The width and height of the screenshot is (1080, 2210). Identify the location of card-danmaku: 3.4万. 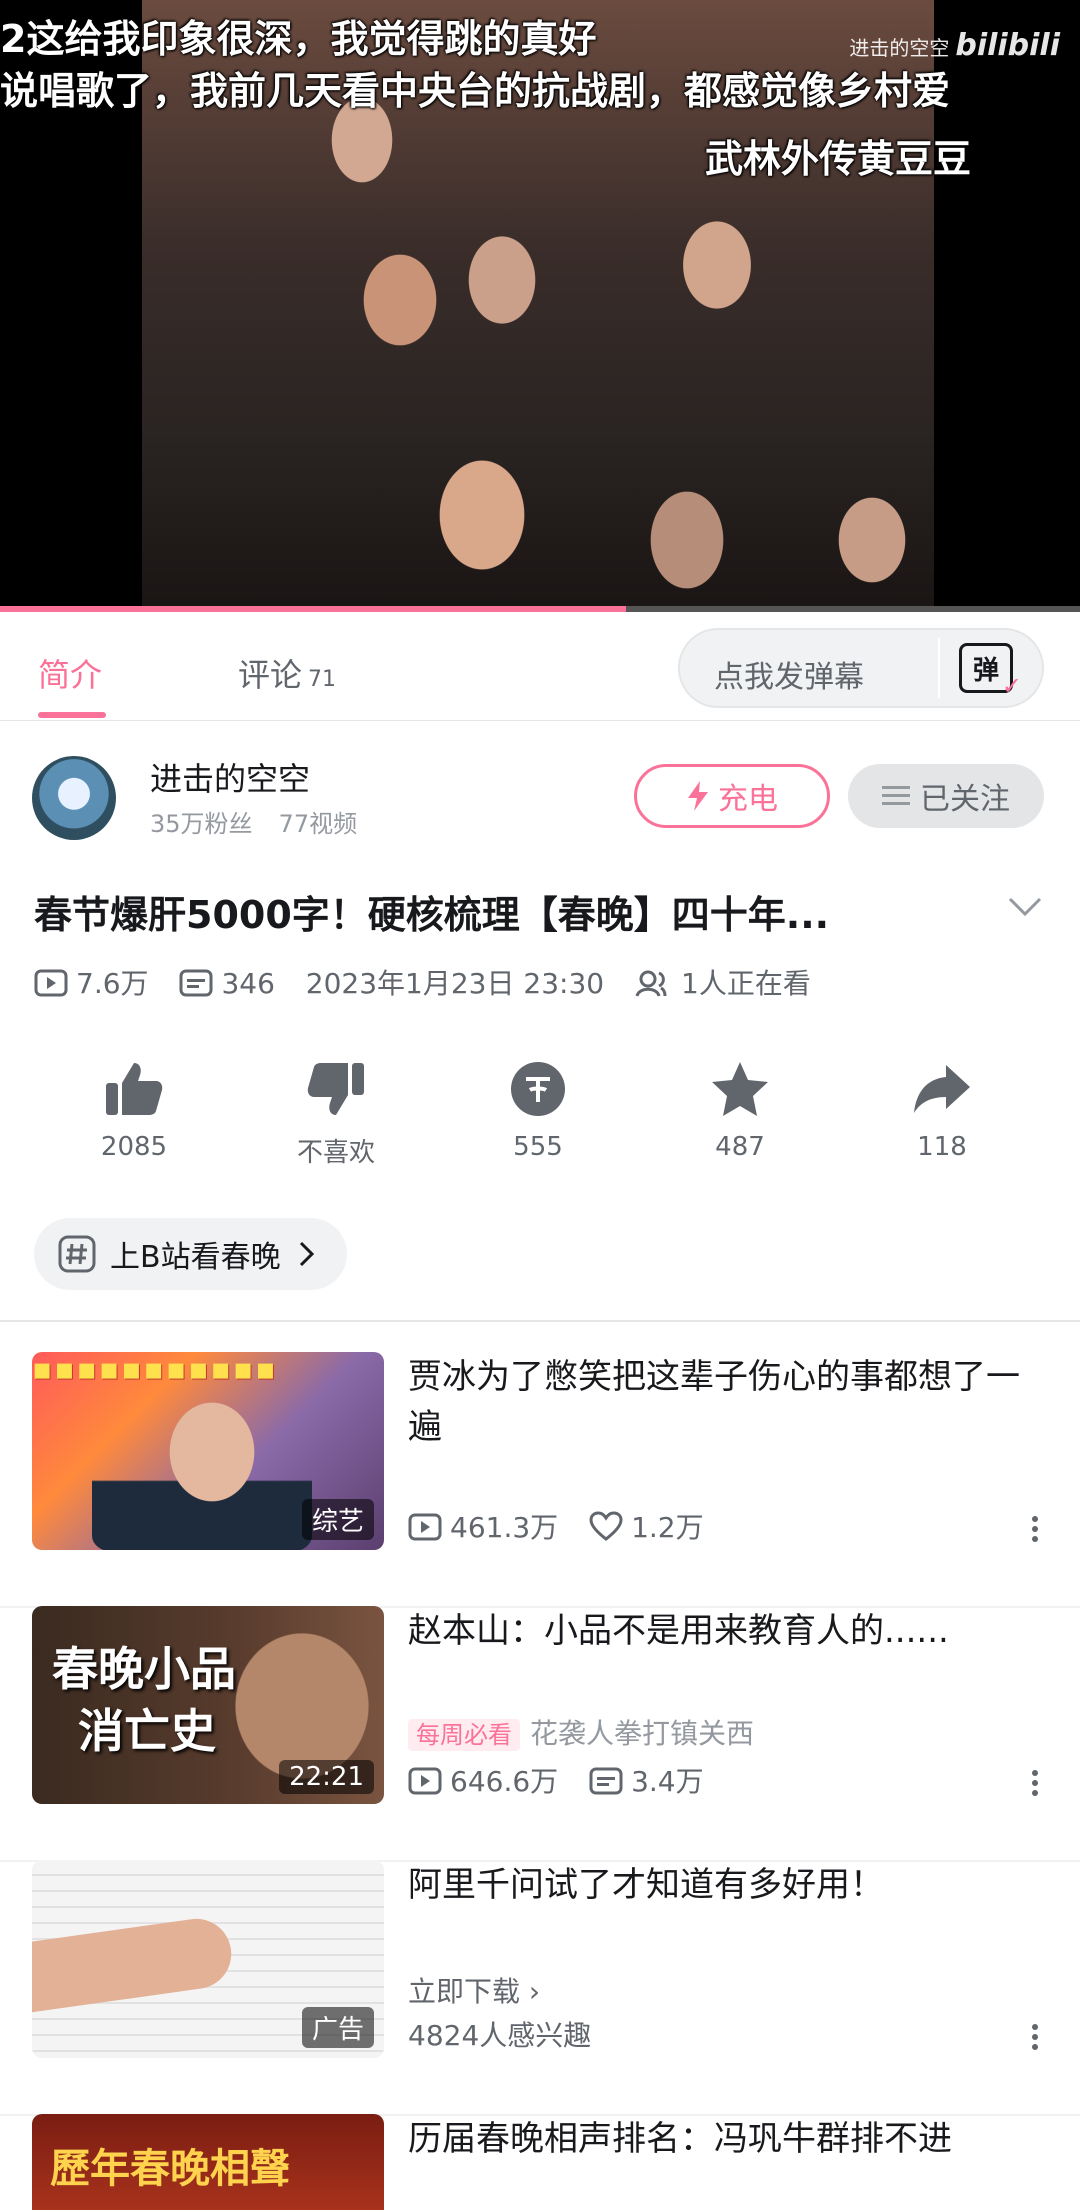
(667, 1781).